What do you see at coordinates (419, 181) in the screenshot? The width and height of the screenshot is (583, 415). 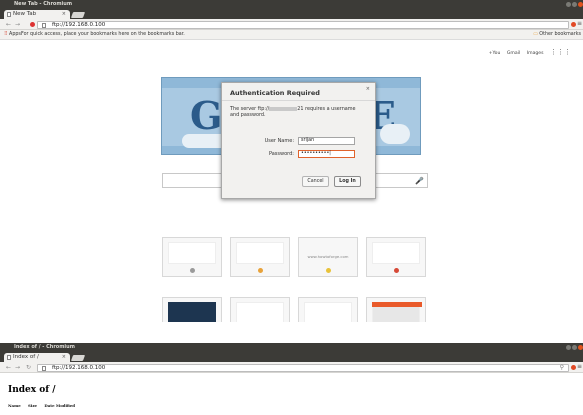 I see `microphone-icon: 🎤` at bounding box center [419, 181].